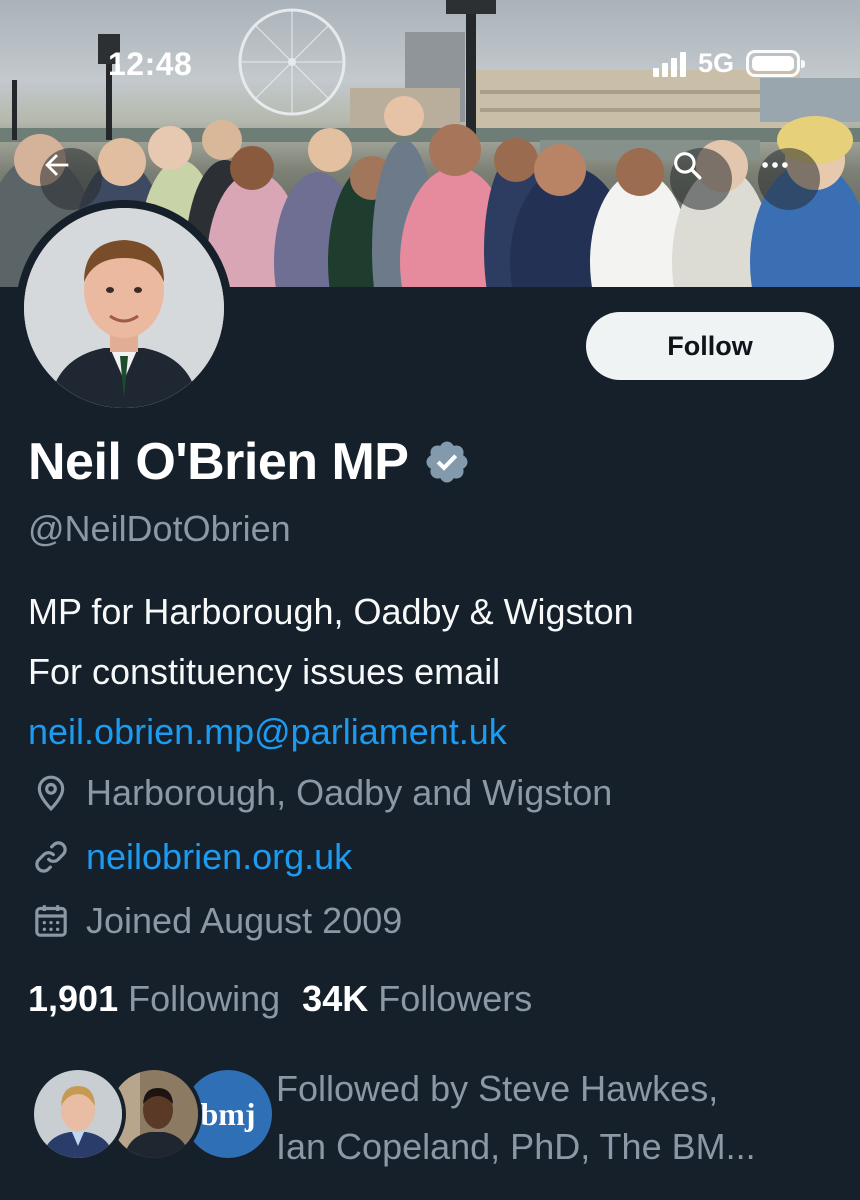 This screenshot has width=860, height=1200. I want to click on location-pin-icon, so click(51, 793).